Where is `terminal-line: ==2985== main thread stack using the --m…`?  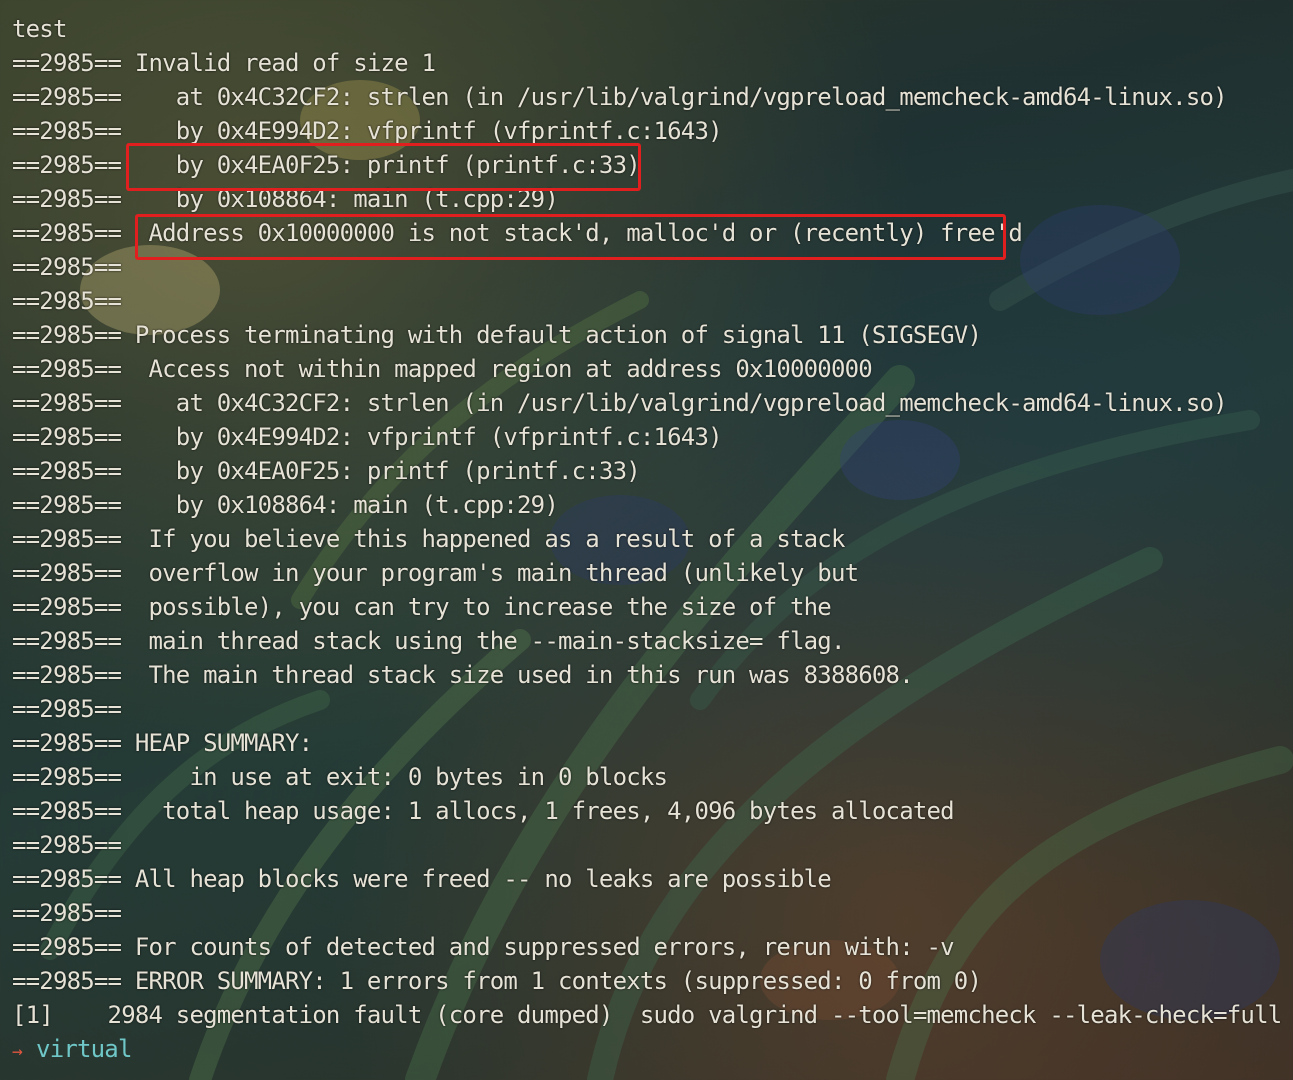
terminal-line: ==2985== main thread stack using the --m… is located at coordinates (428, 641).